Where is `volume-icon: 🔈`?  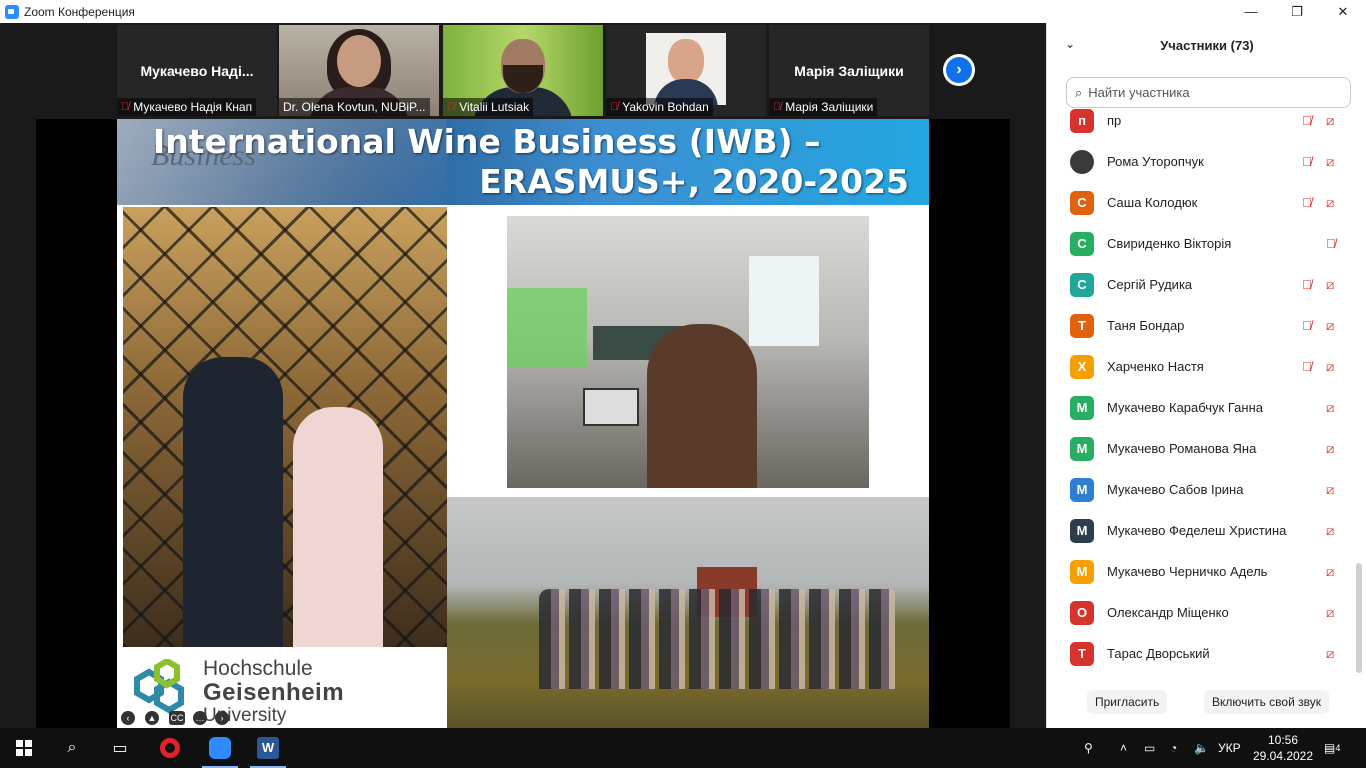
volume-icon: 🔈 is located at coordinates (1201, 748).